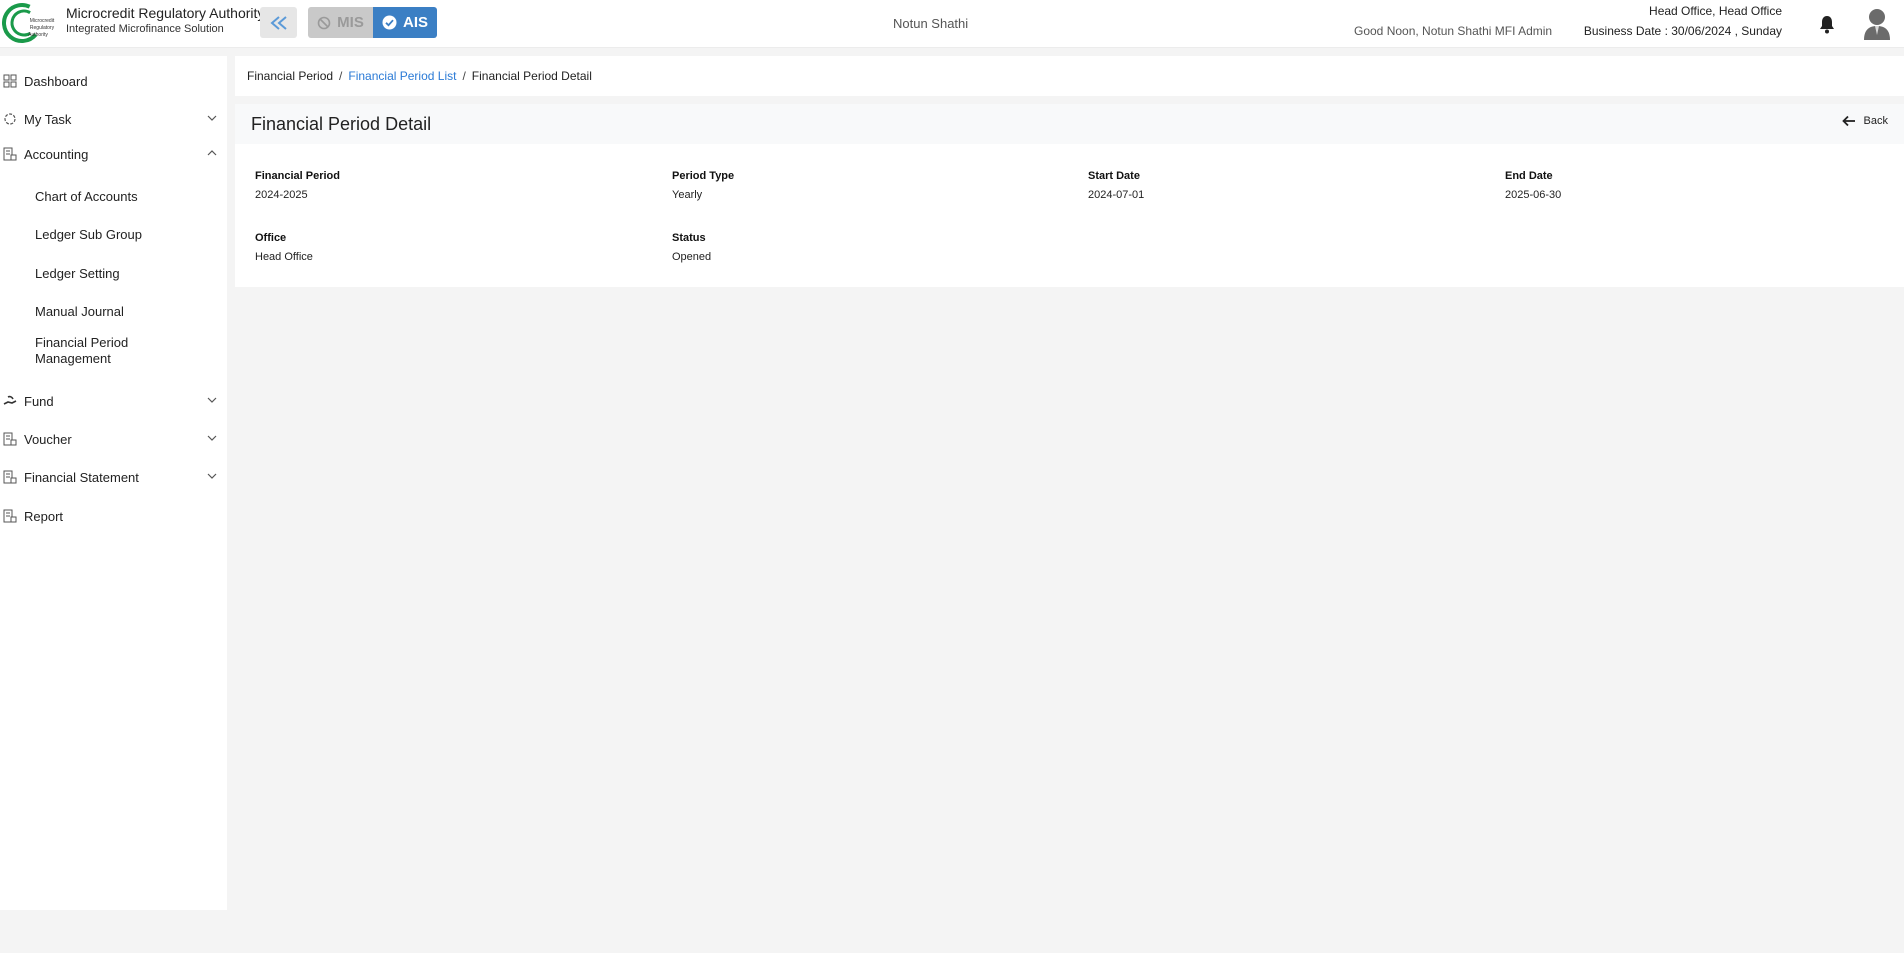 The width and height of the screenshot is (1904, 953). I want to click on sidebar-subitem-ledger-setting: Ledger Setting, so click(127, 274).